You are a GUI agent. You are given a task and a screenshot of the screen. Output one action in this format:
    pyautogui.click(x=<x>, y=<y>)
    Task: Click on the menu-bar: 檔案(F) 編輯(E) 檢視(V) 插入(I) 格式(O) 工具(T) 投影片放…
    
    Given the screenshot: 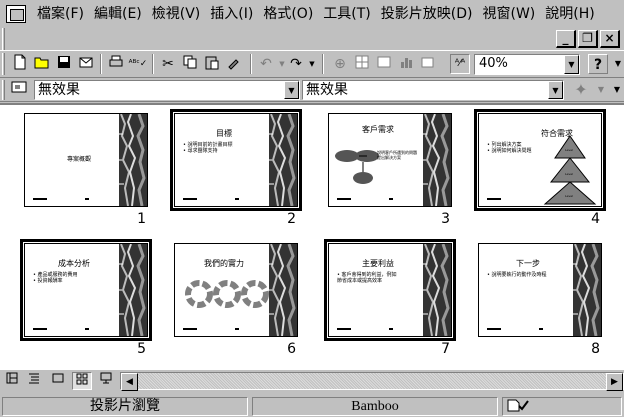 What is the action you would take?
    pyautogui.click(x=312, y=14)
    